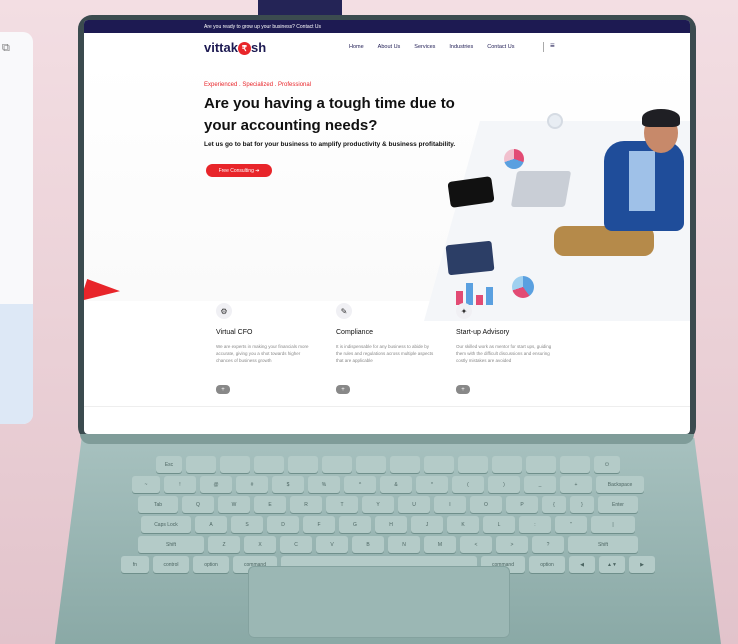 The height and width of the screenshot is (644, 738). Describe the element at coordinates (356, 47) in the screenshot. I see `nav-home: Home` at that location.